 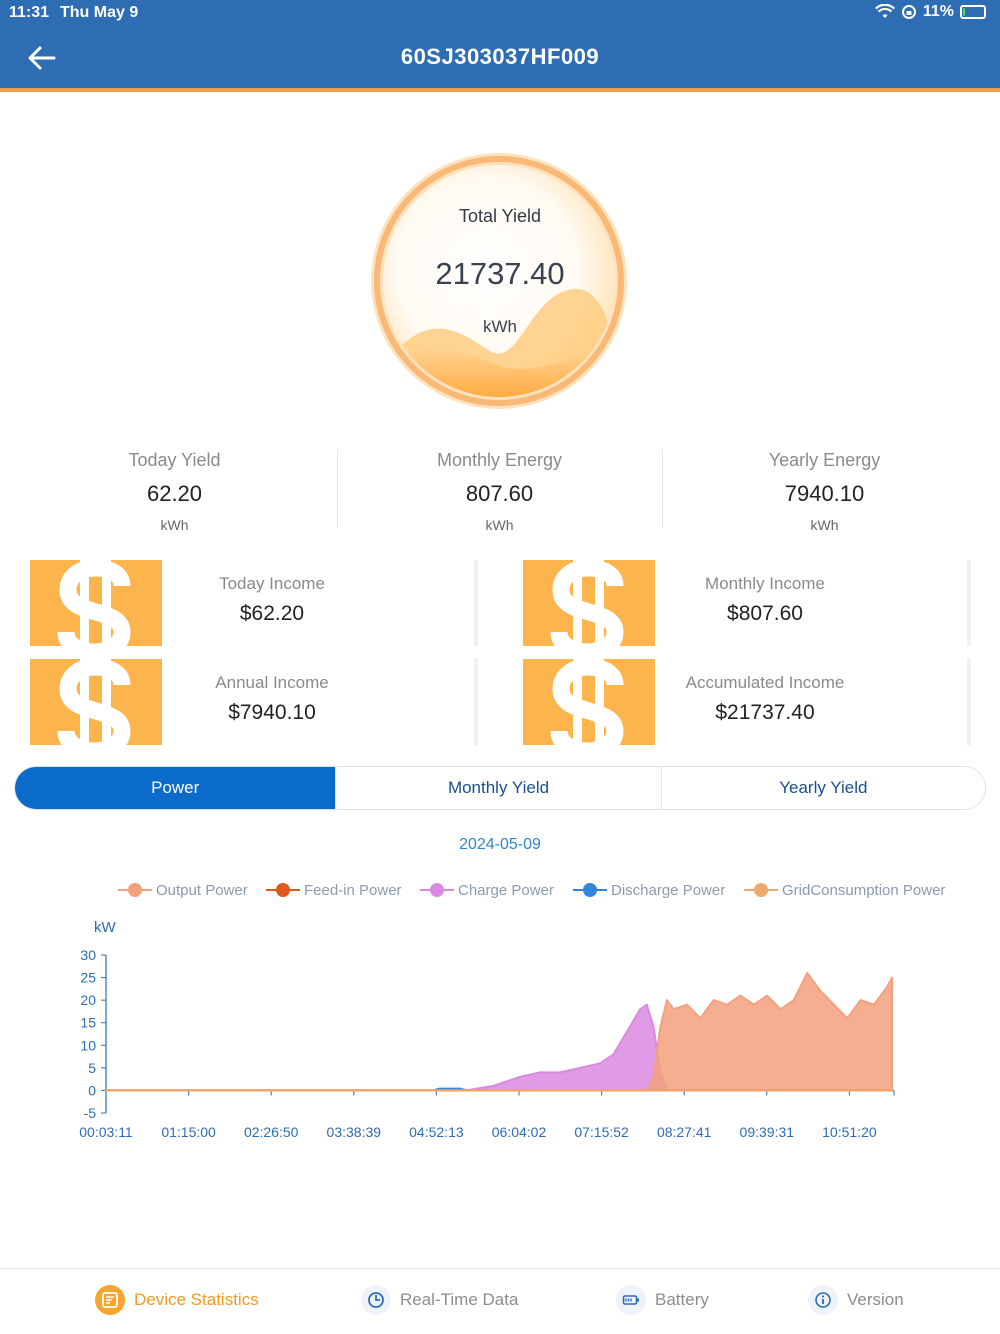 I want to click on stat-value: 62.20, so click(x=174, y=493).